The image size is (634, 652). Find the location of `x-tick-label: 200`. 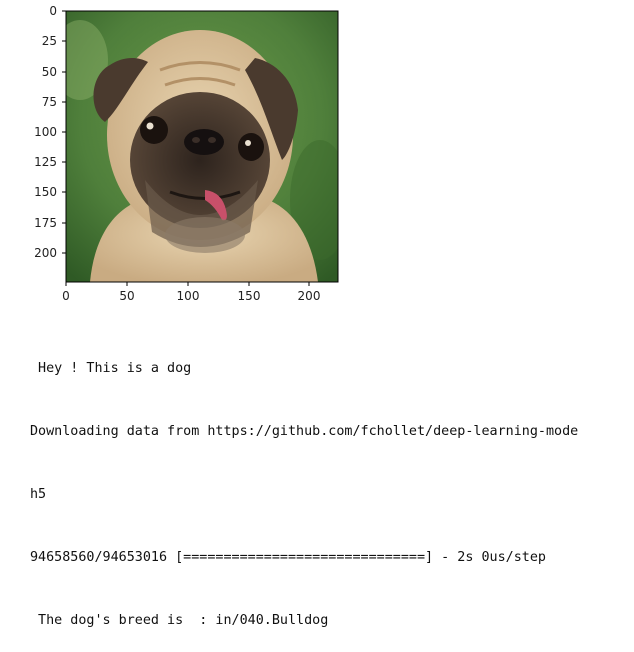

x-tick-label: 200 is located at coordinates (309, 296).